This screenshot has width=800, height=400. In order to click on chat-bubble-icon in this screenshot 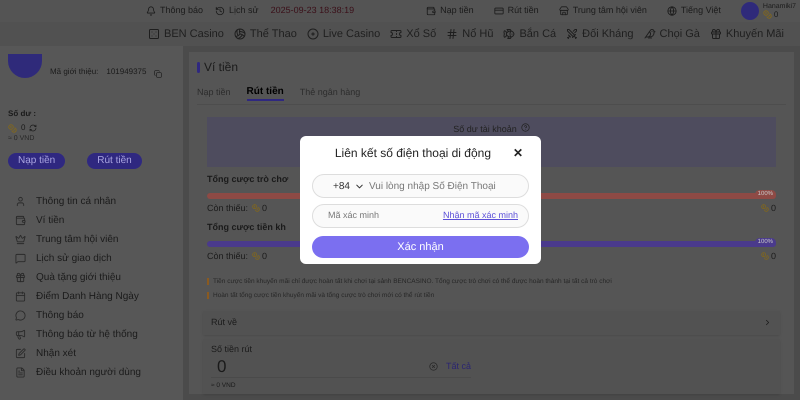, I will do `click(20, 315)`.